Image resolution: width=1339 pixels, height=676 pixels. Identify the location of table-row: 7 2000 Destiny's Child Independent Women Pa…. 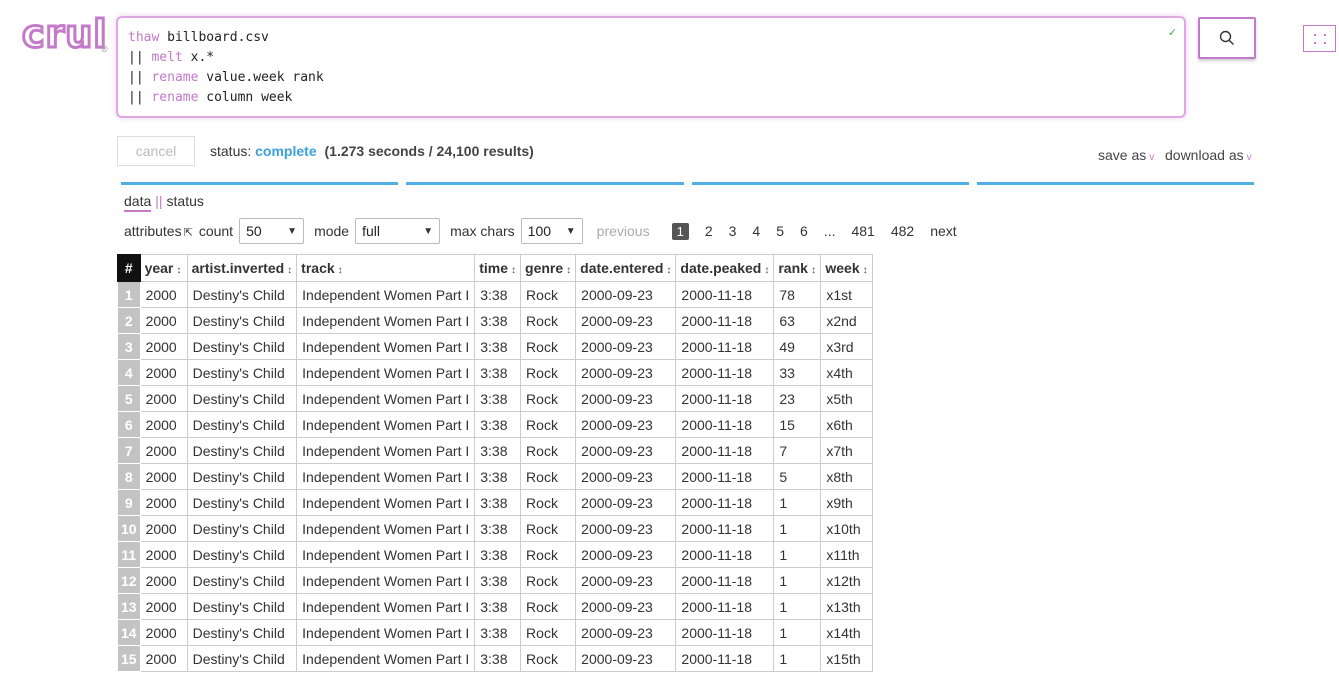
(495, 450).